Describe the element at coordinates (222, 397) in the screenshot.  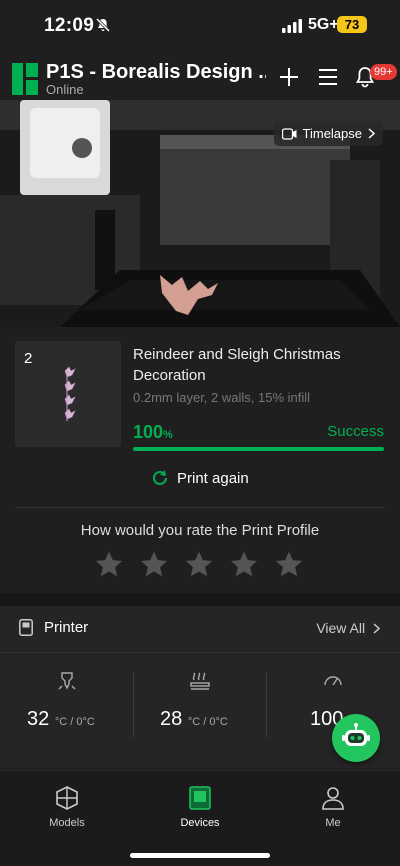
I see `job-settings: 0.2mm layer, 2 walls, 15% infill` at that location.